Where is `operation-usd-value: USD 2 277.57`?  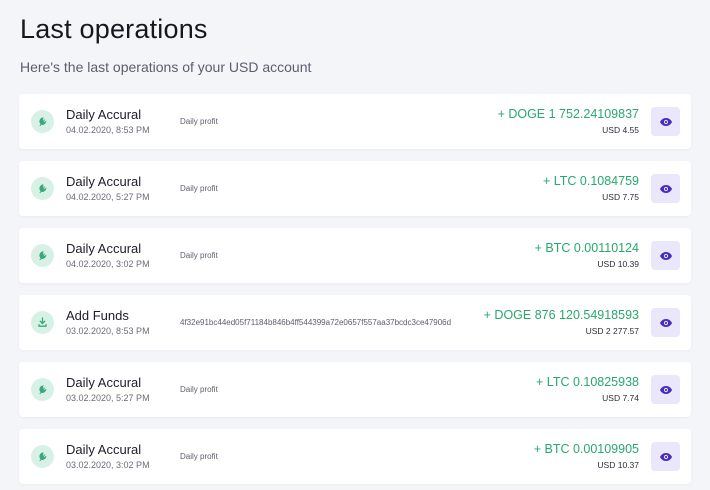 operation-usd-value: USD 2 277.57 is located at coordinates (612, 331).